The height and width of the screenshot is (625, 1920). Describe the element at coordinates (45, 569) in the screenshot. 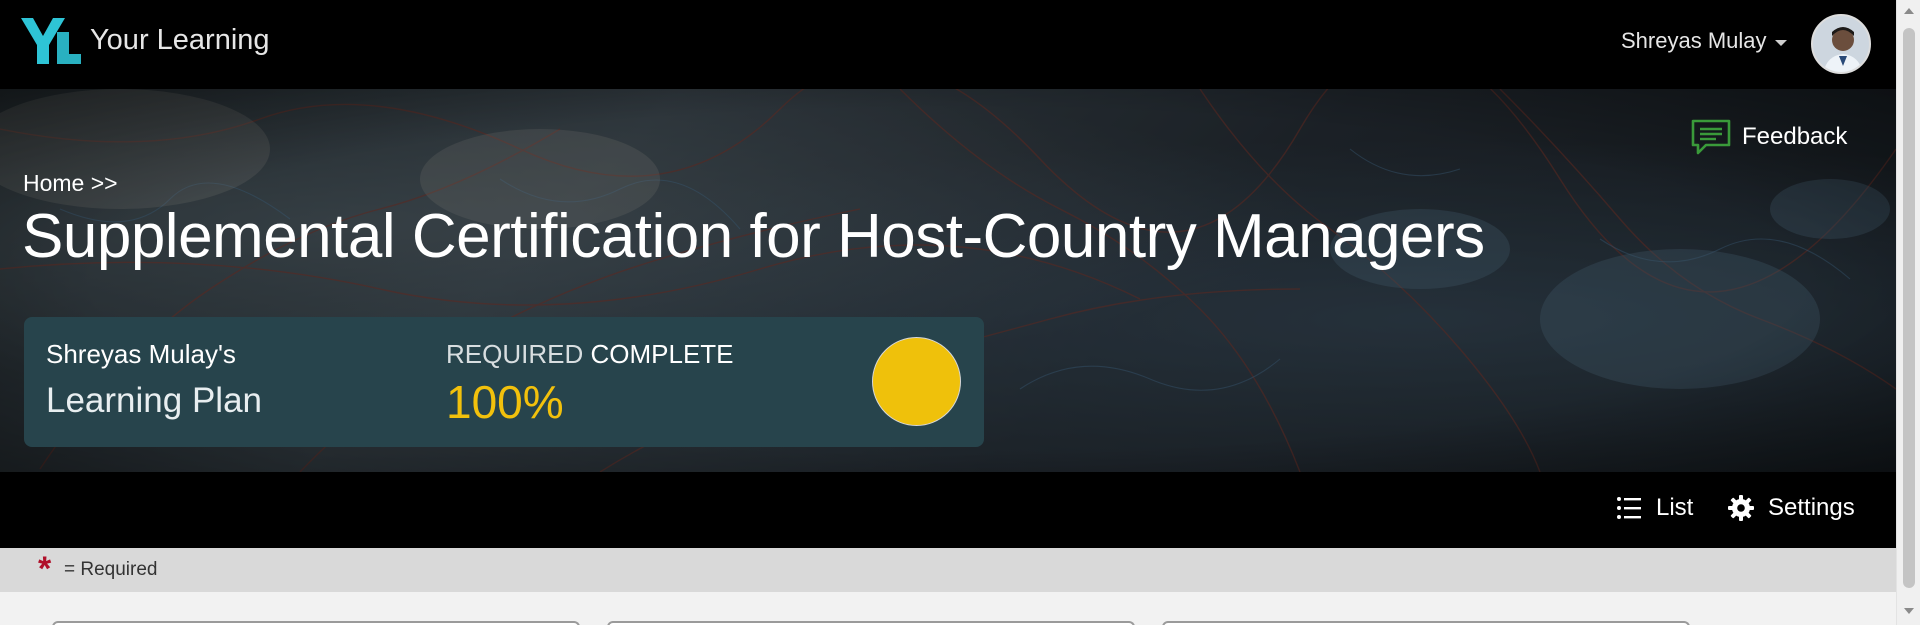

I see `required-asterisk: *` at that location.